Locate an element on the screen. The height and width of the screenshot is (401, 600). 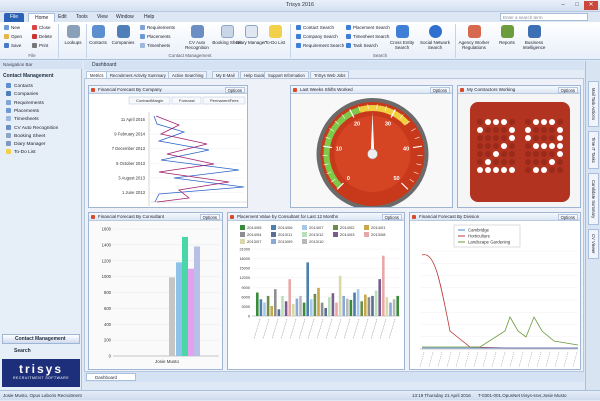
tab-trisys-web-jobs: TriSys Web Jobs is located at coordinates (329, 74).